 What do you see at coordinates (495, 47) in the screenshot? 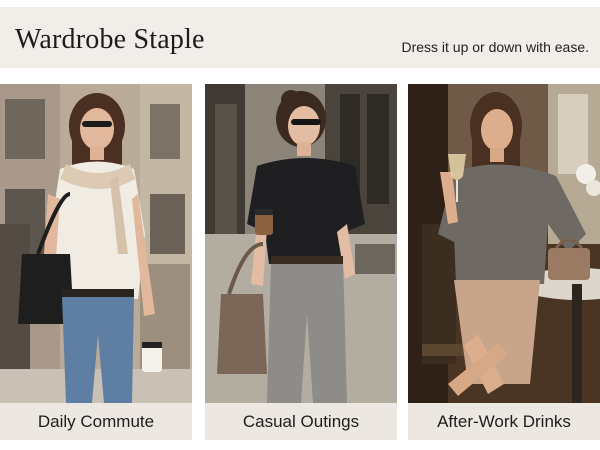
I see `tagline: Dress it up or down with ease.` at bounding box center [495, 47].